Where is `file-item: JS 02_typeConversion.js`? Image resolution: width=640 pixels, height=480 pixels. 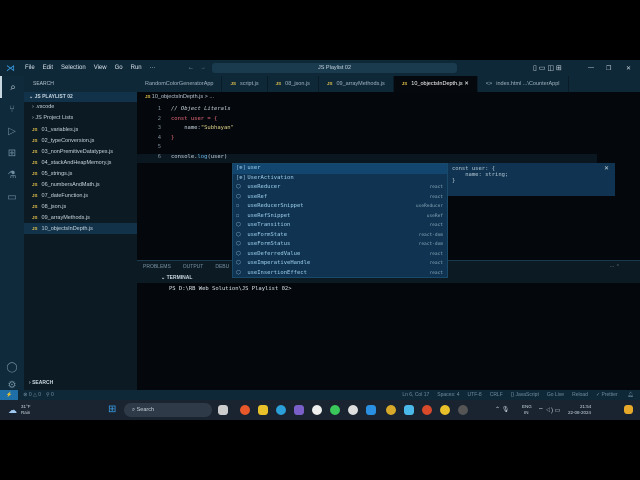 file-item: JS 02_typeConversion.js is located at coordinates (80, 140).